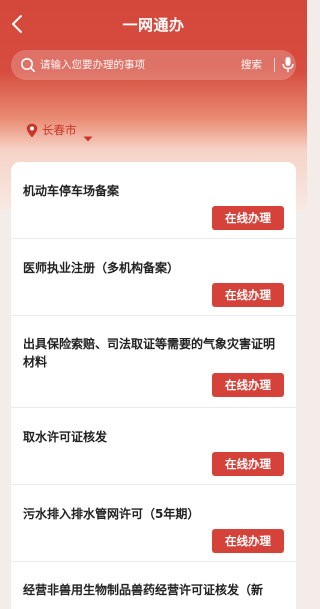  I want to click on list-item: 取水许可证核发 在线办理, so click(153, 446).